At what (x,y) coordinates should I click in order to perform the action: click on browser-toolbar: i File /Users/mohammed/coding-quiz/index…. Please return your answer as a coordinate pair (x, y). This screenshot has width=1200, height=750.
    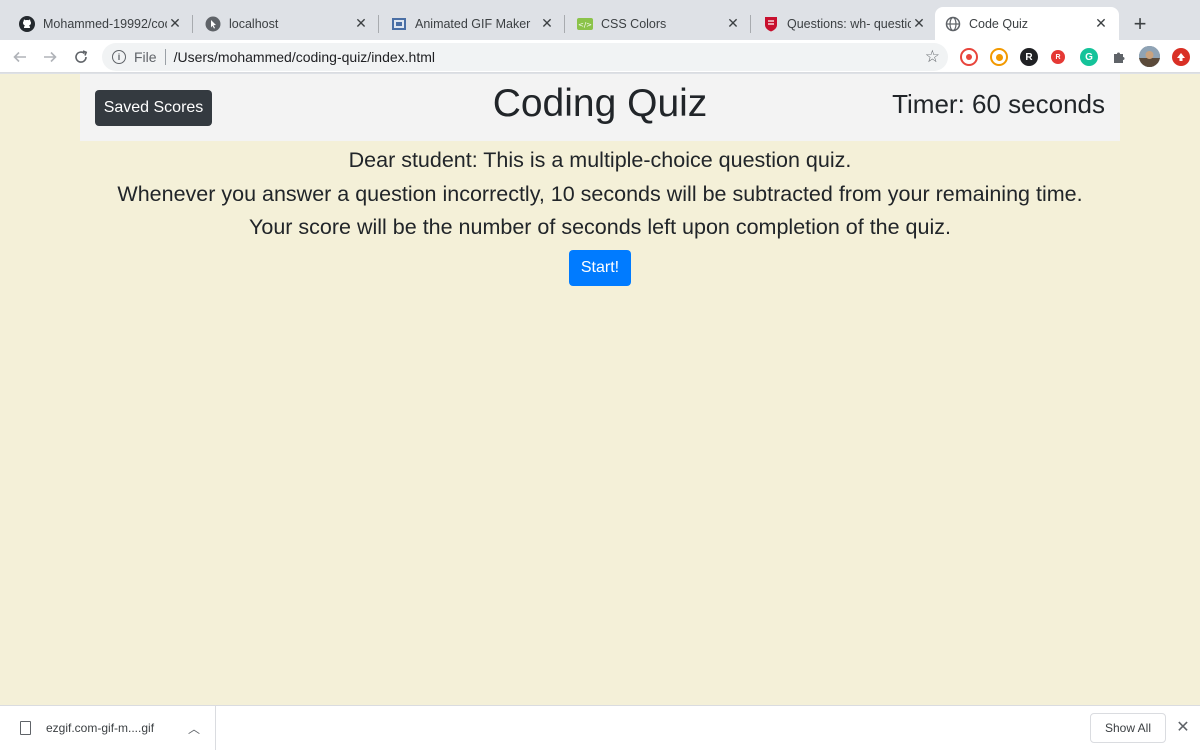
    Looking at the image, I should click on (600, 56).